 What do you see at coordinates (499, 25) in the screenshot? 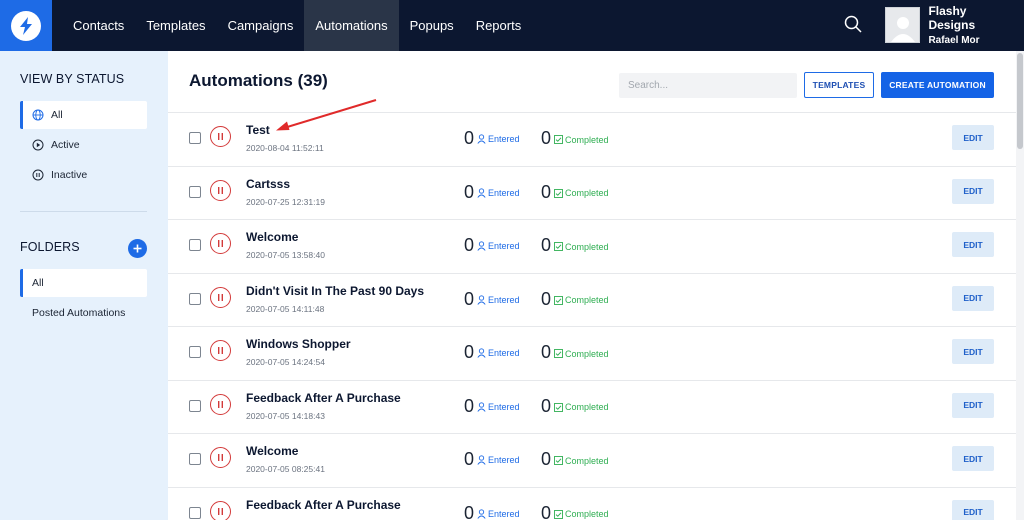
I see `nav-reports: Reports` at bounding box center [499, 25].